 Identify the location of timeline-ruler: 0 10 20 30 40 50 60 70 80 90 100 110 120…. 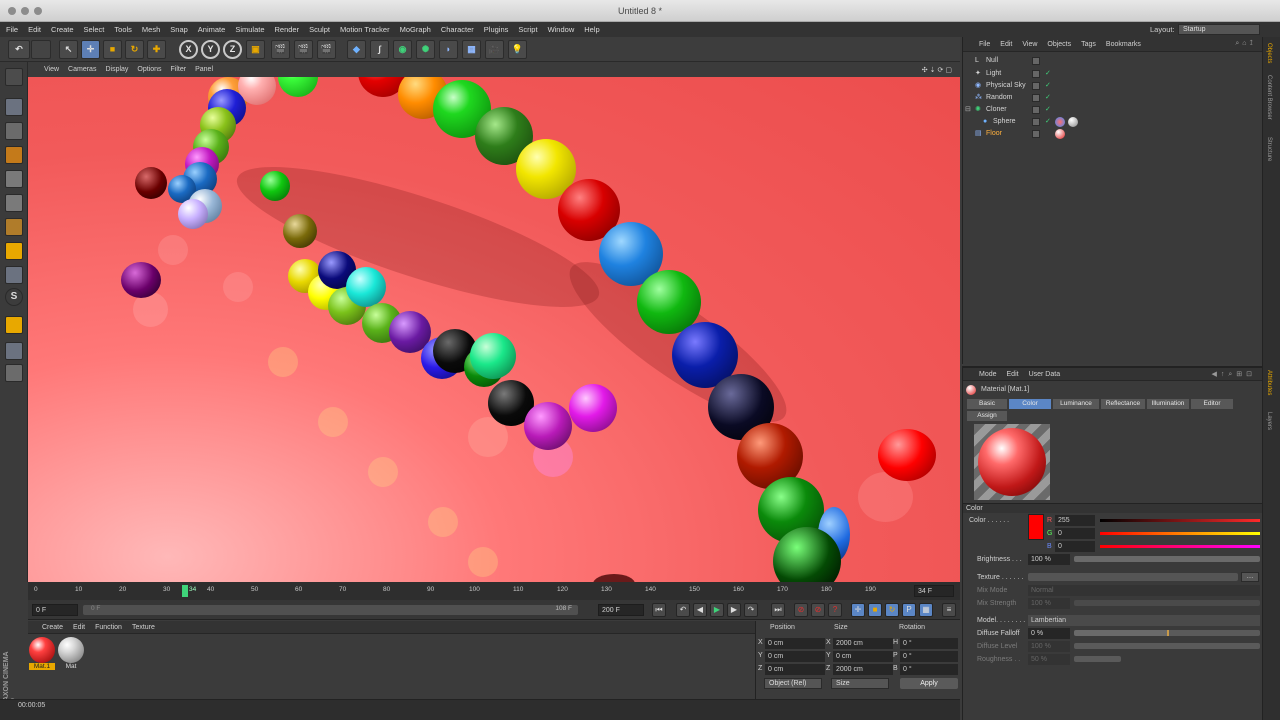
(494, 591).